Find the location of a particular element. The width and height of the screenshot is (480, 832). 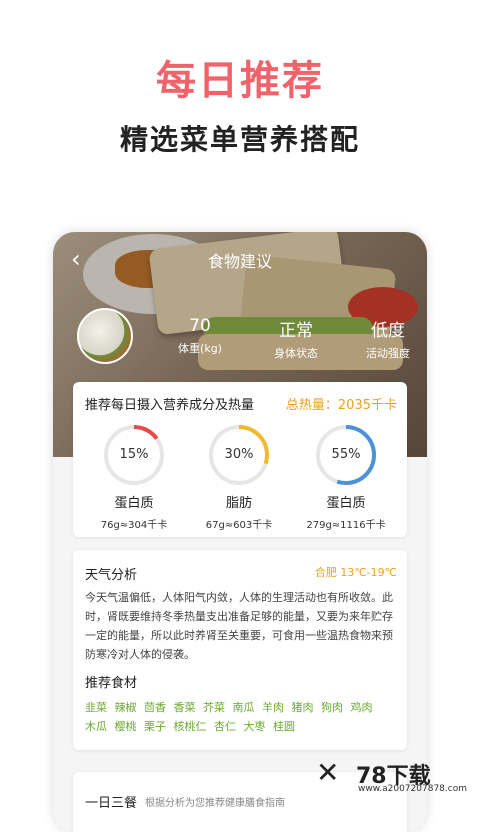

stat-label: 体重(kg) is located at coordinates (200, 348).